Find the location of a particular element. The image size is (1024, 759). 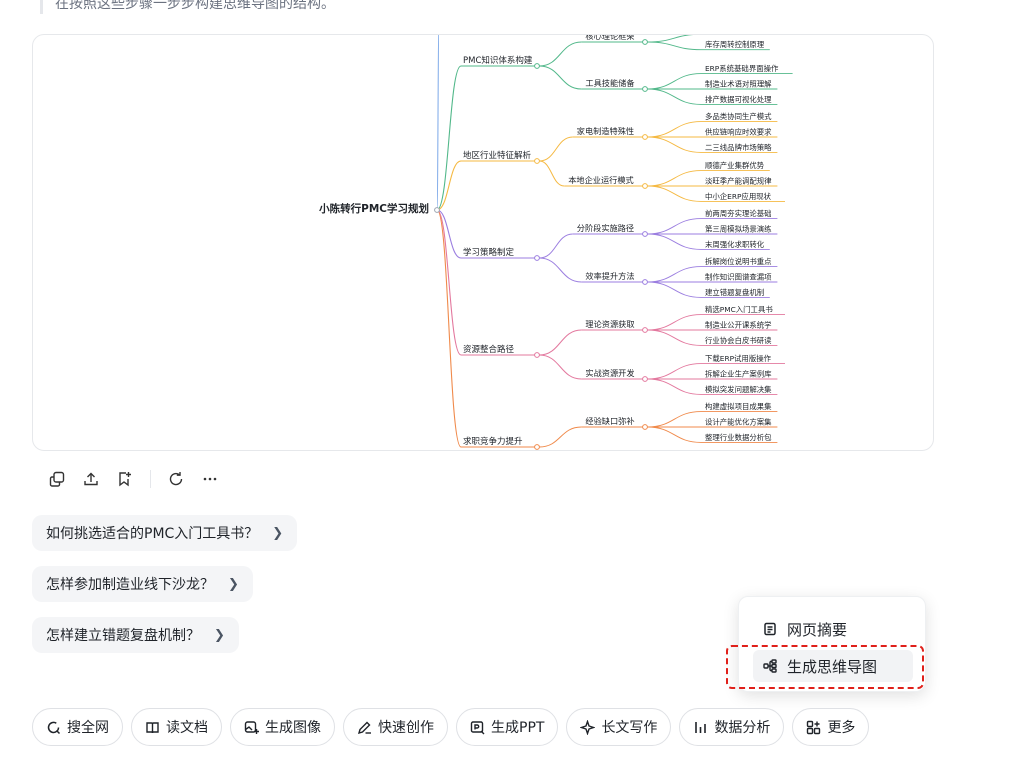

mindmap-leaf-node: 多品类协同生产模式 is located at coordinates (738, 116).